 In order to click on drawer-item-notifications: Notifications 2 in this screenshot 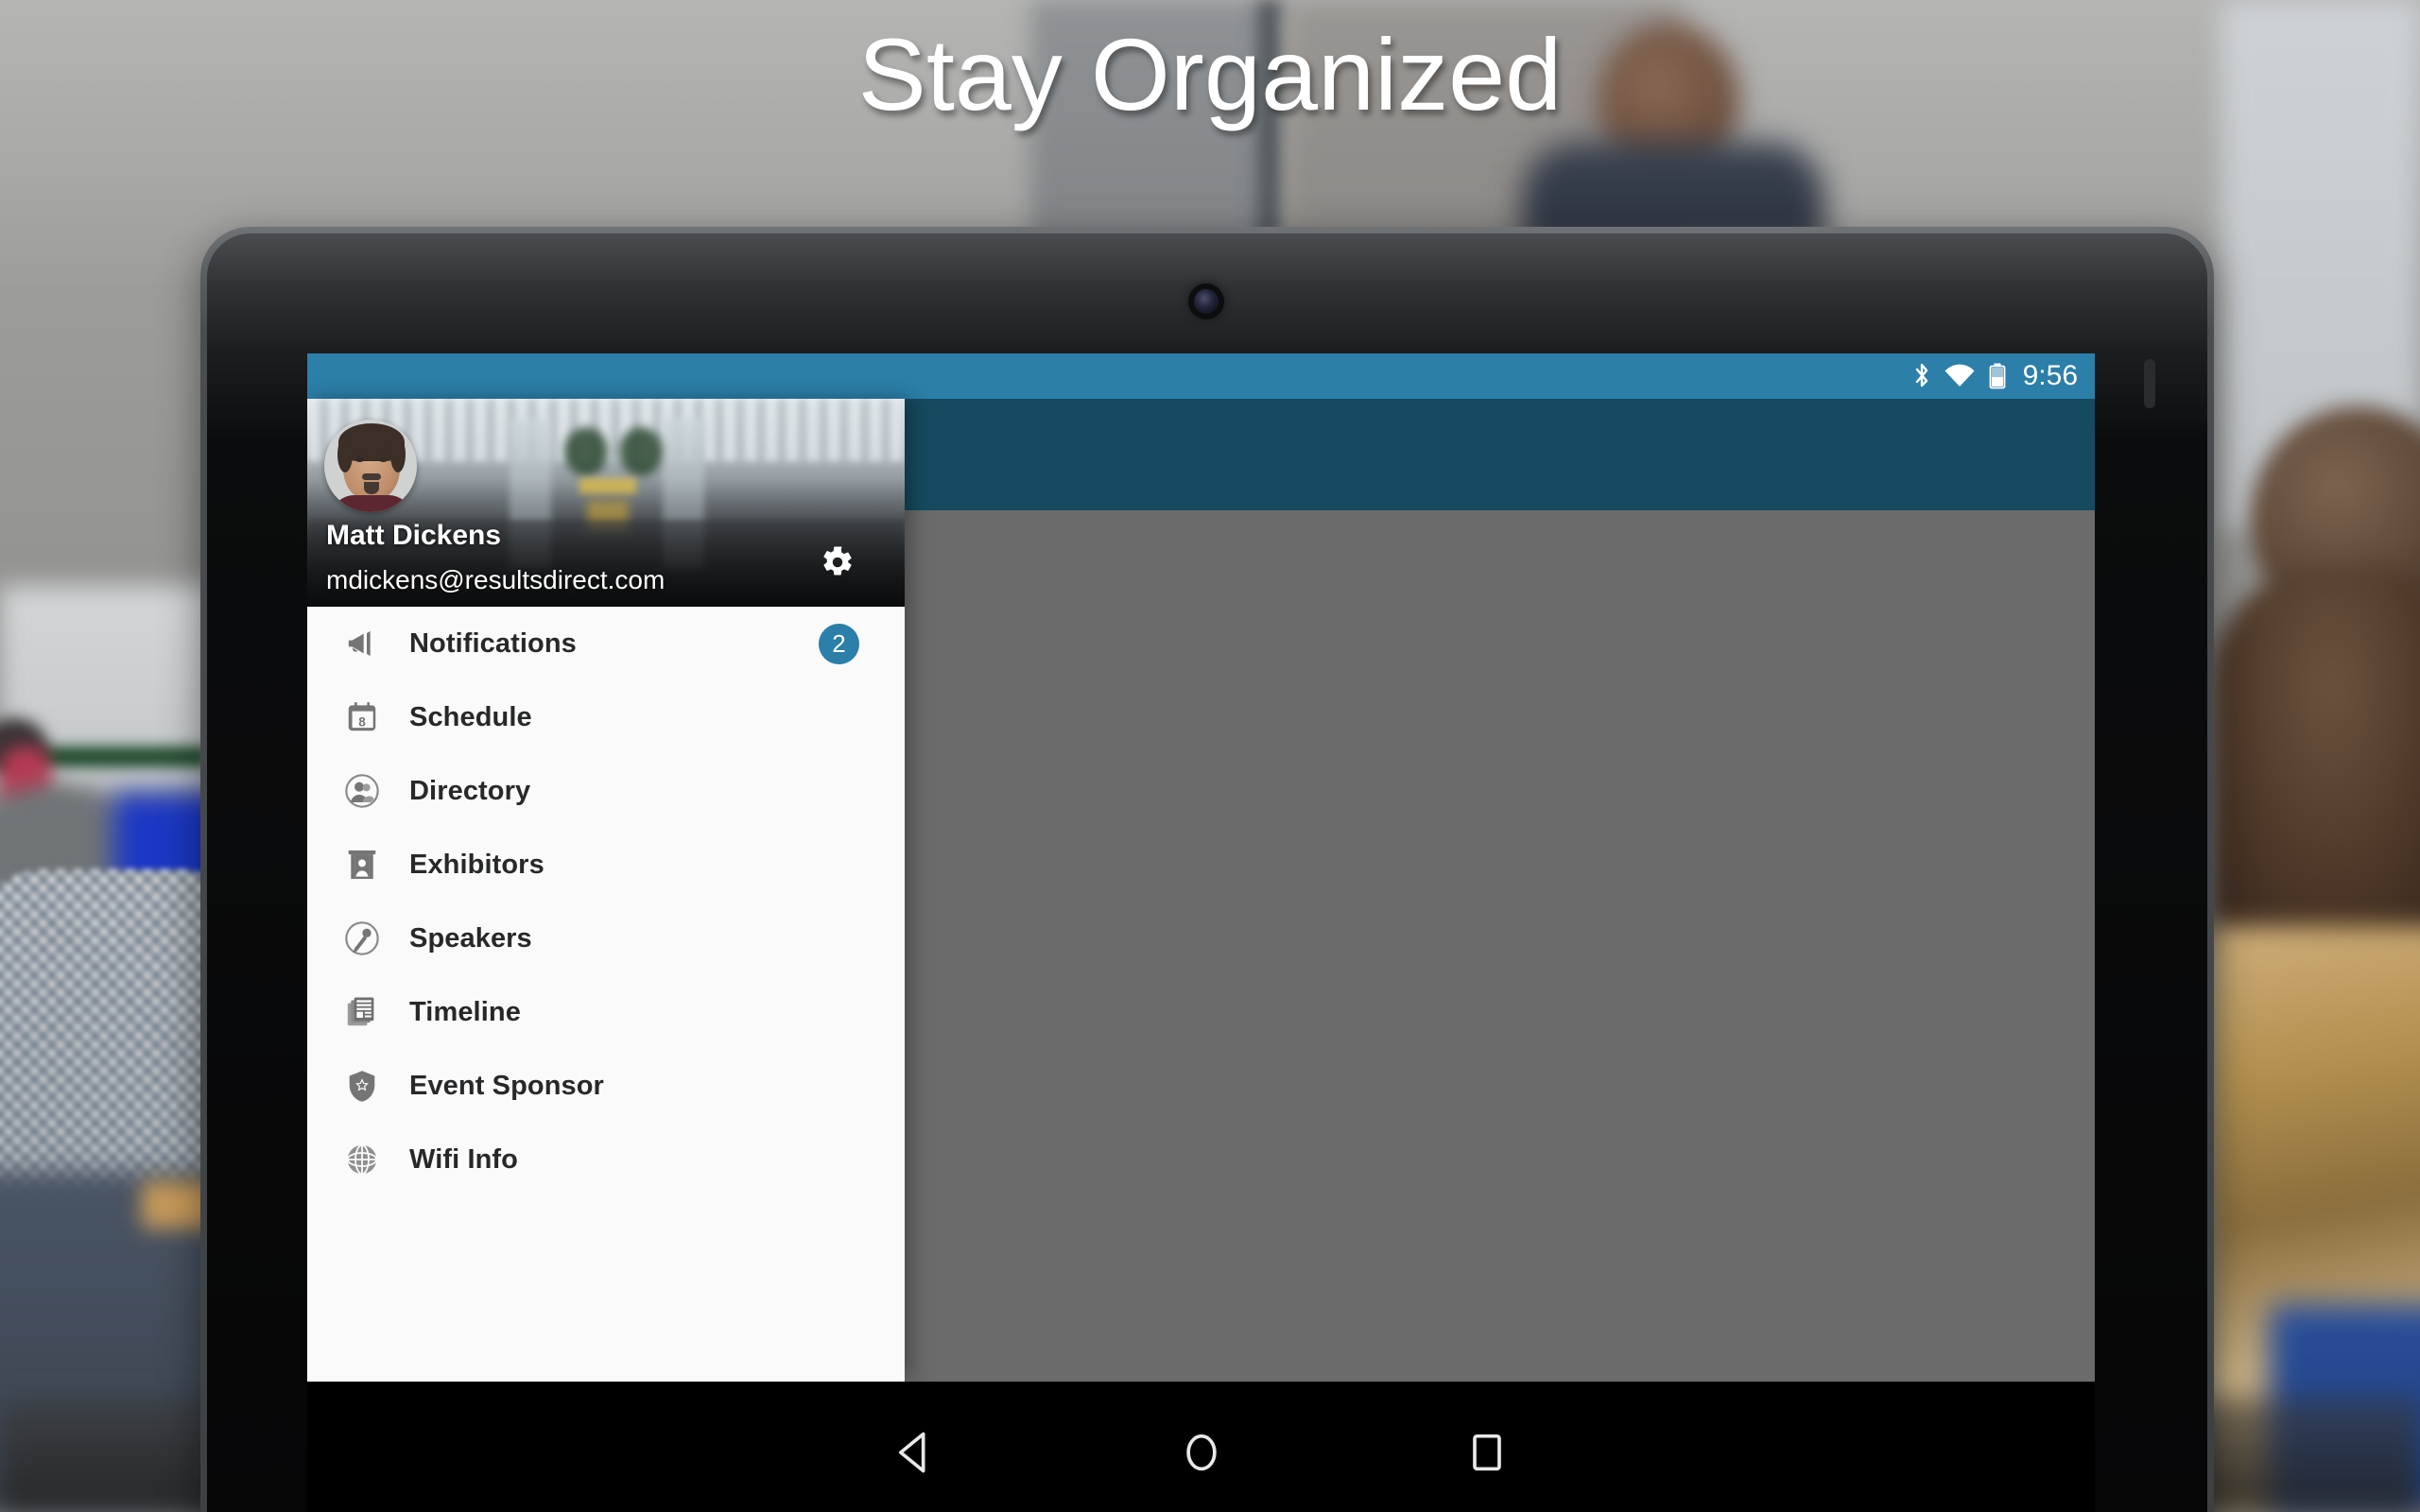, I will do `click(606, 643)`.